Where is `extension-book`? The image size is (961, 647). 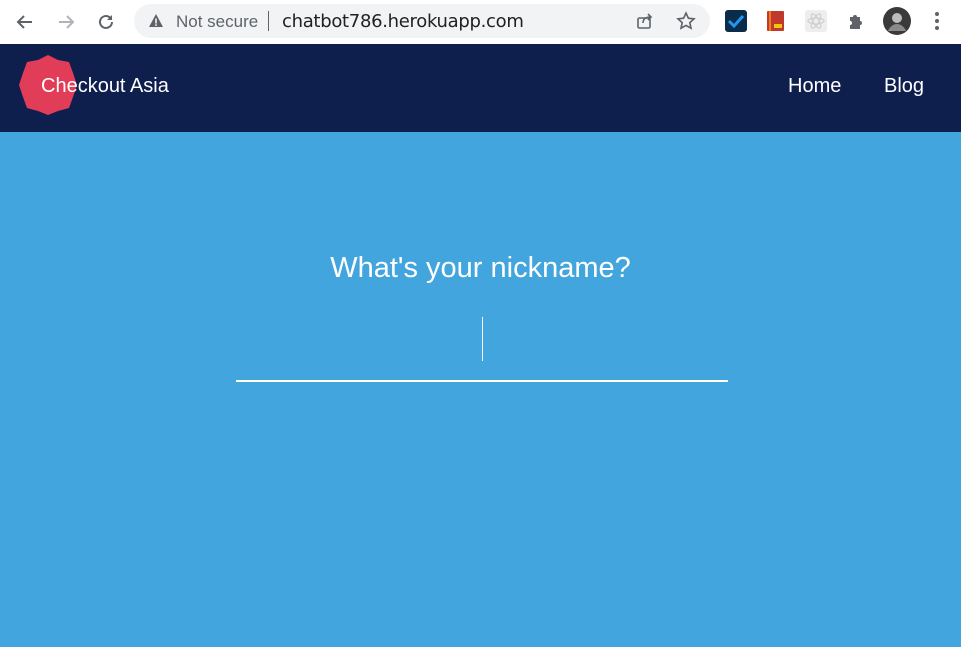 extension-book is located at coordinates (776, 21).